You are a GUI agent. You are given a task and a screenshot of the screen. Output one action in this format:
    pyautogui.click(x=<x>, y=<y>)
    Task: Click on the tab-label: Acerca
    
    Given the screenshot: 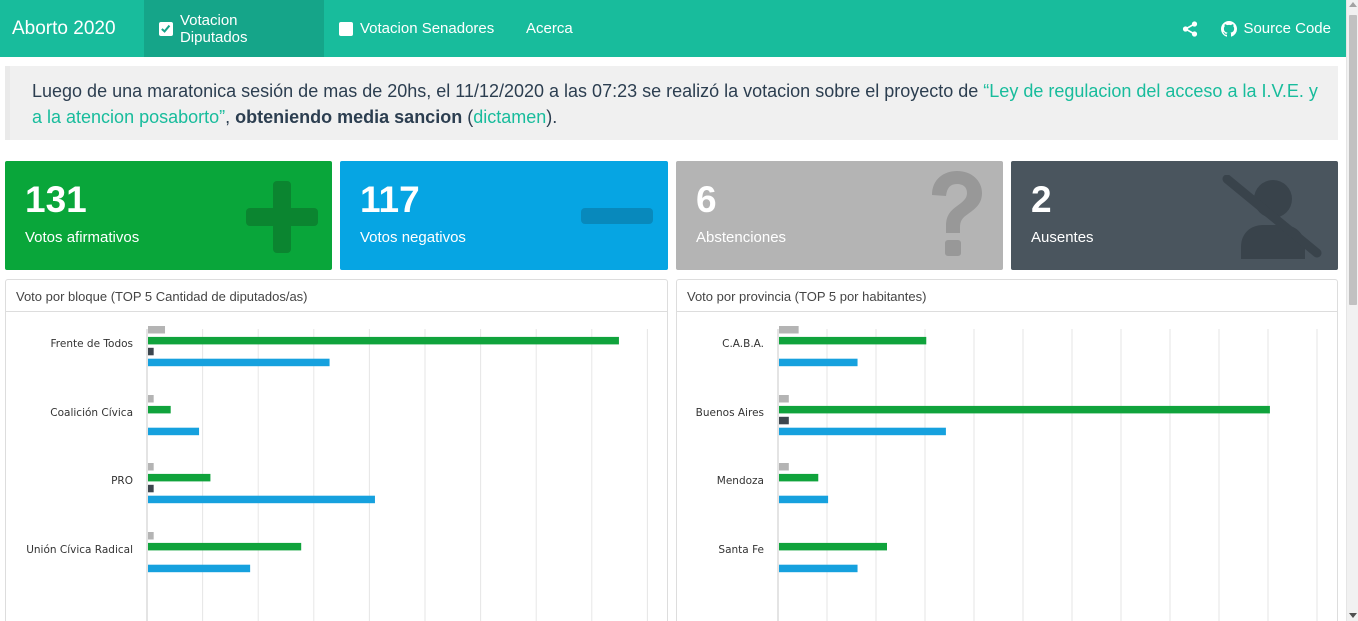 What is the action you would take?
    pyautogui.click(x=549, y=28)
    